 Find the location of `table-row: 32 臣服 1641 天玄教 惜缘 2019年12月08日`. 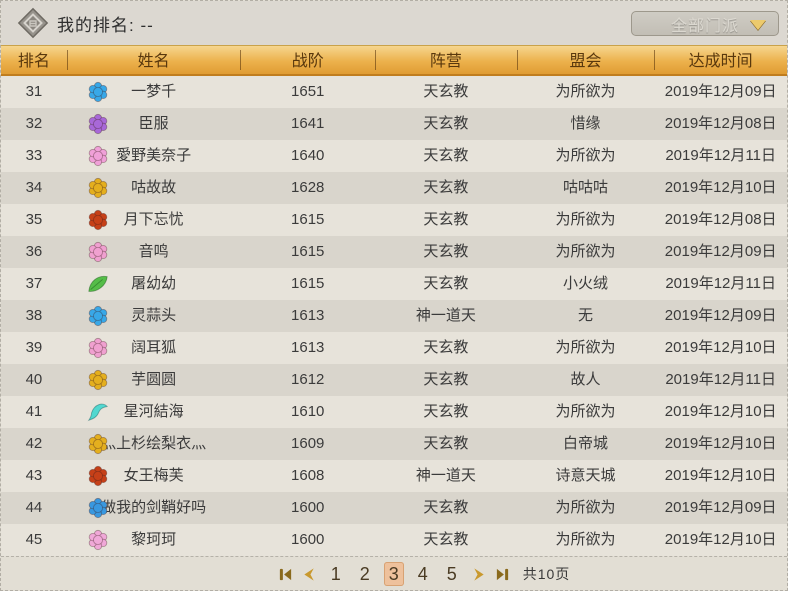

table-row: 32 臣服 1641 天玄教 惜缘 2019年12月08日 is located at coordinates (394, 124).